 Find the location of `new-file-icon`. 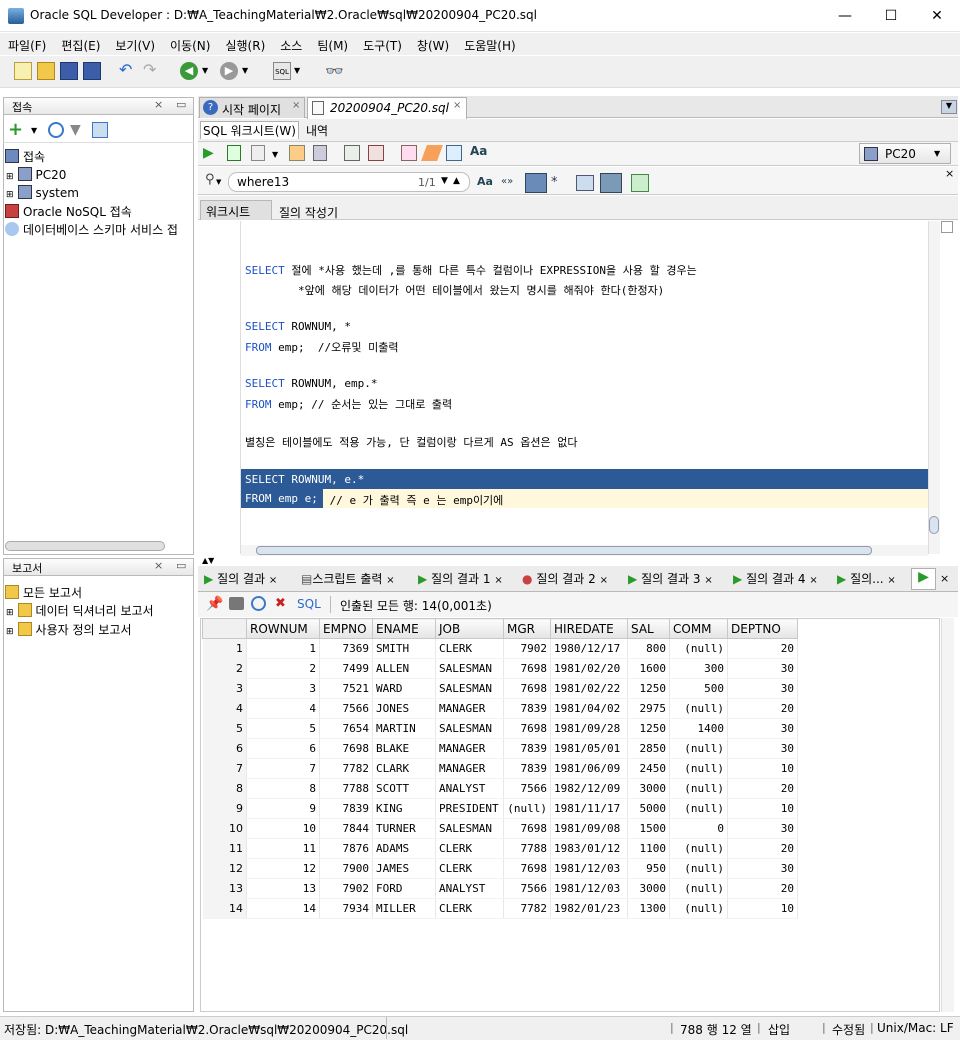

new-file-icon is located at coordinates (23, 71).